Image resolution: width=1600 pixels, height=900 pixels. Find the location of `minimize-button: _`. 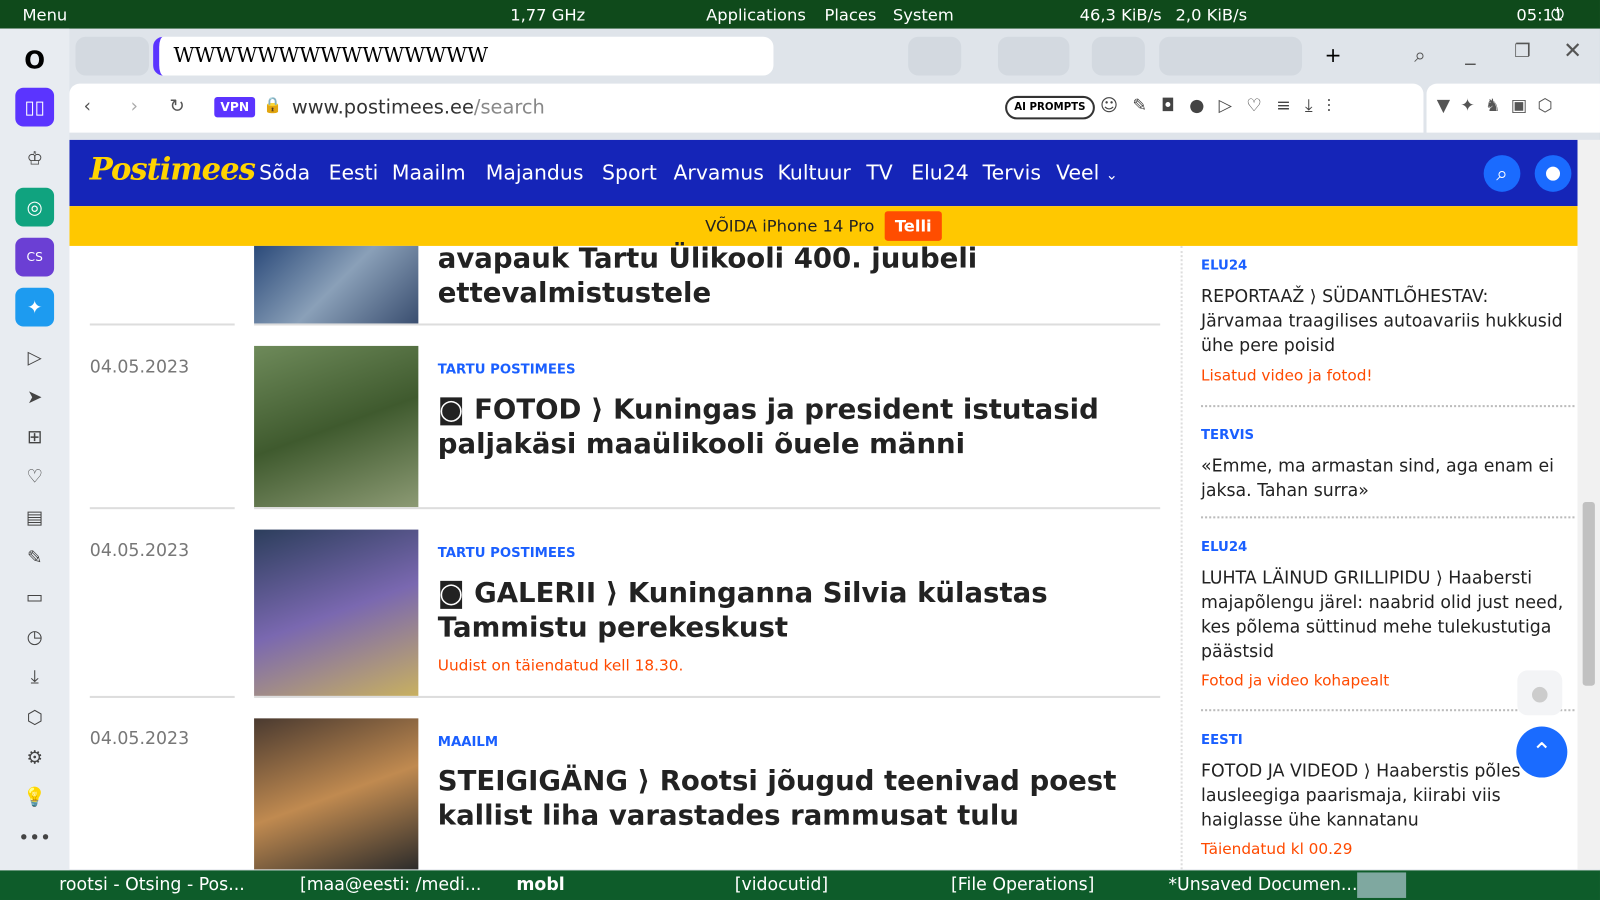

minimize-button: _ is located at coordinates (1470, 53).